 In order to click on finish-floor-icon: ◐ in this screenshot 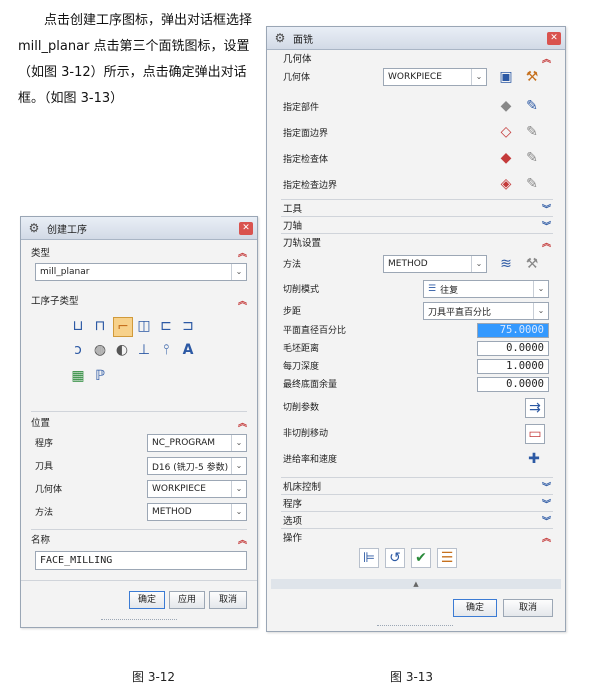, I will do `click(122, 350)`.